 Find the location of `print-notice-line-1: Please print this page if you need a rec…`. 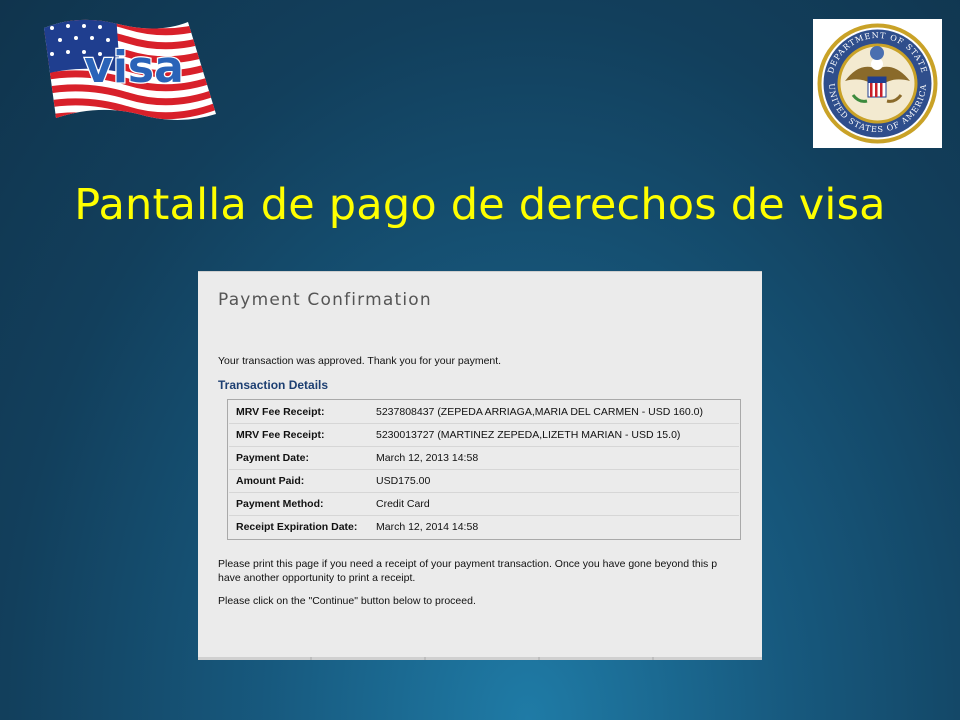

print-notice-line-1: Please print this page if you need a rec… is located at coordinates (468, 564).